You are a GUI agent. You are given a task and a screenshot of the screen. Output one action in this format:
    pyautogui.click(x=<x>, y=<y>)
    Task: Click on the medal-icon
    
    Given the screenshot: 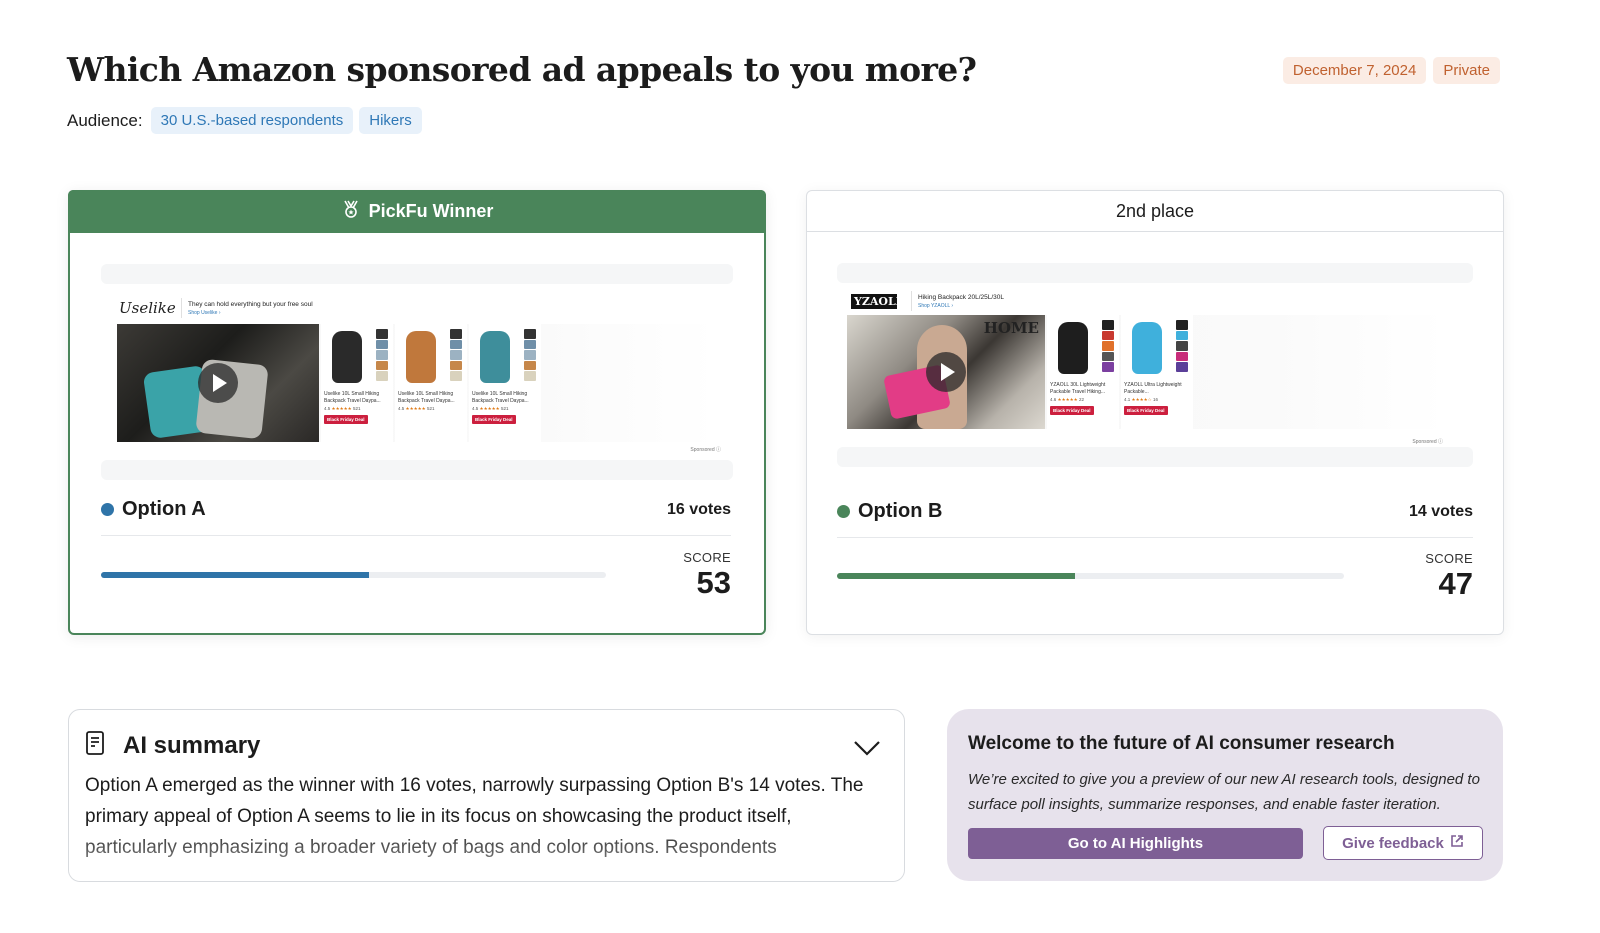 What is the action you would take?
    pyautogui.click(x=351, y=211)
    